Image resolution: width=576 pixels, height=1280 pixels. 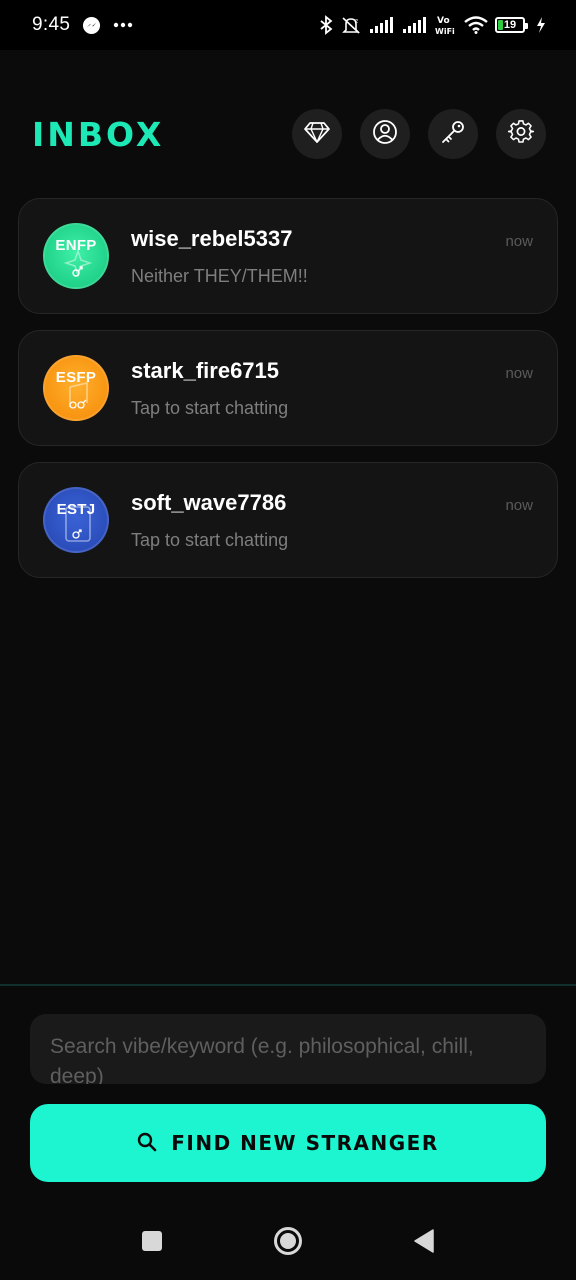 What do you see at coordinates (305, 1143) in the screenshot?
I see `find-button-label: FIND NEW STRANGER` at bounding box center [305, 1143].